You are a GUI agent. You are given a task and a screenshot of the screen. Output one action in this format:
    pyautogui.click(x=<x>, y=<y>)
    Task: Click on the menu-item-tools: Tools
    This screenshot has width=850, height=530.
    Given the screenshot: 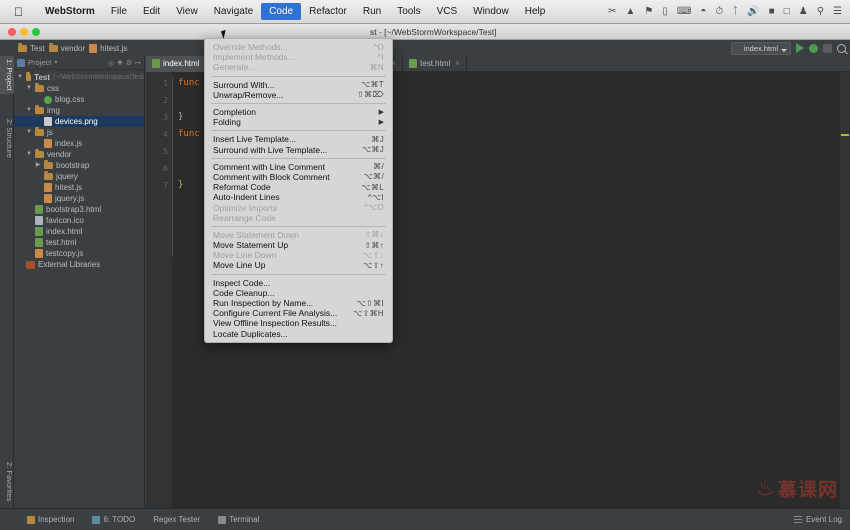 What is the action you would take?
    pyautogui.click(x=408, y=11)
    